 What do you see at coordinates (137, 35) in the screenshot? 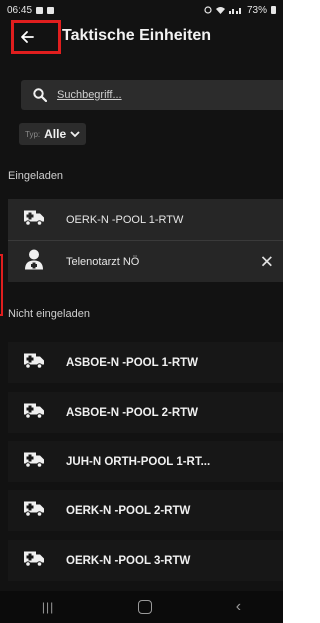
I see `page-title: Taktische Einheiten` at bounding box center [137, 35].